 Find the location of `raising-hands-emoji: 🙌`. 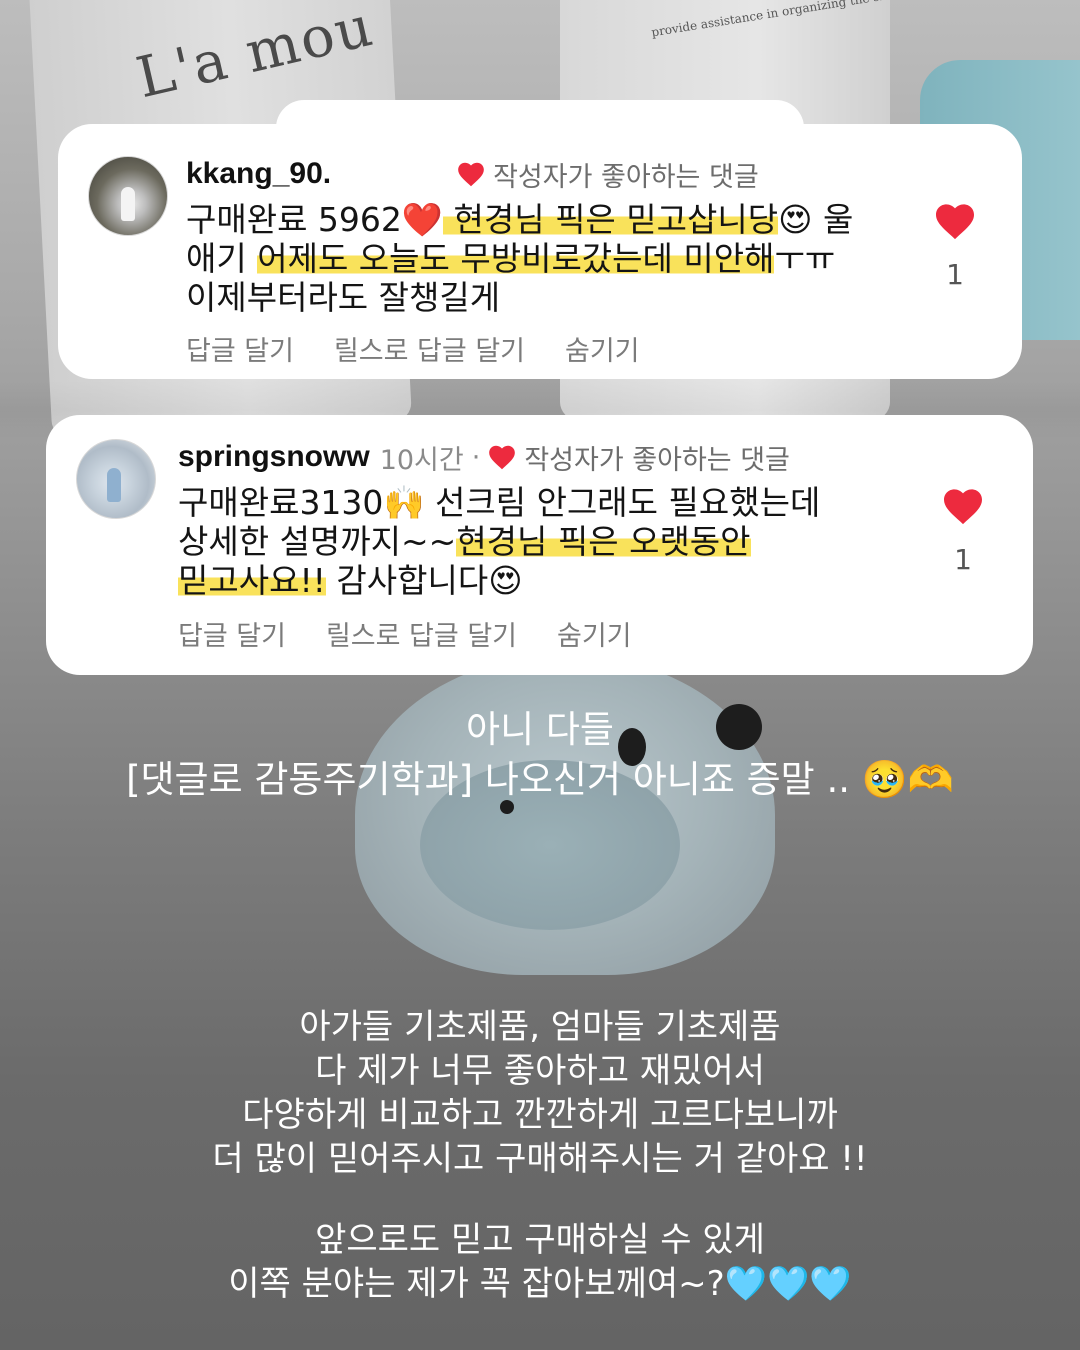

raising-hands-emoji: 🙌 is located at coordinates (404, 502).